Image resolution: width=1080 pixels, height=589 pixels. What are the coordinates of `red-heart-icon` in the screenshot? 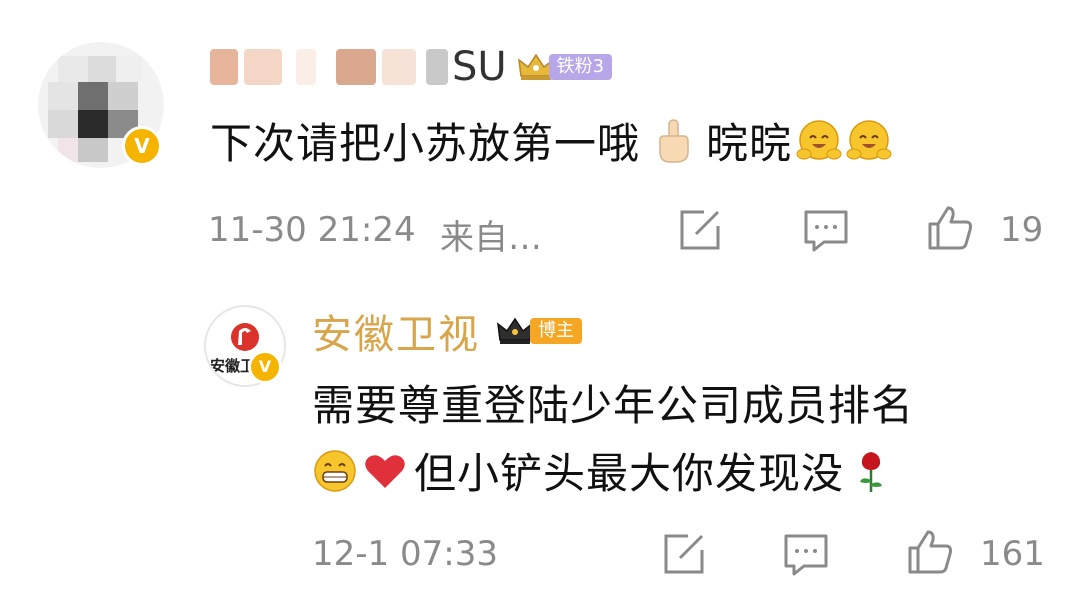 It's located at (385, 471).